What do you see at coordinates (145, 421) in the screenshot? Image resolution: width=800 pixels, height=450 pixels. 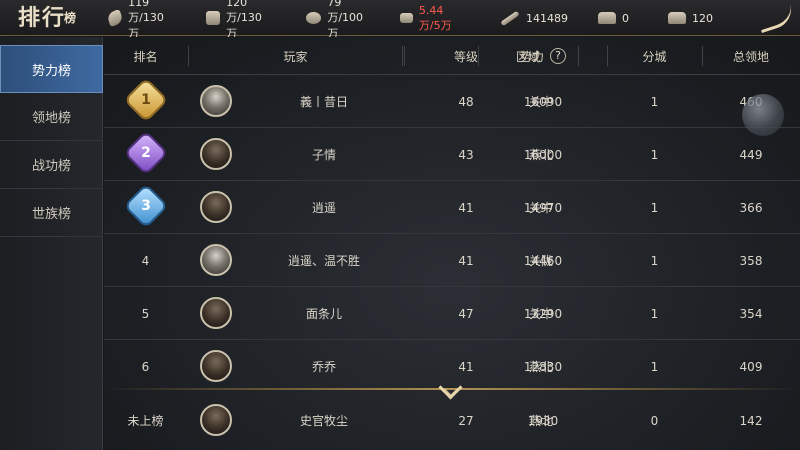 I see `rank: 未上榜` at bounding box center [145, 421].